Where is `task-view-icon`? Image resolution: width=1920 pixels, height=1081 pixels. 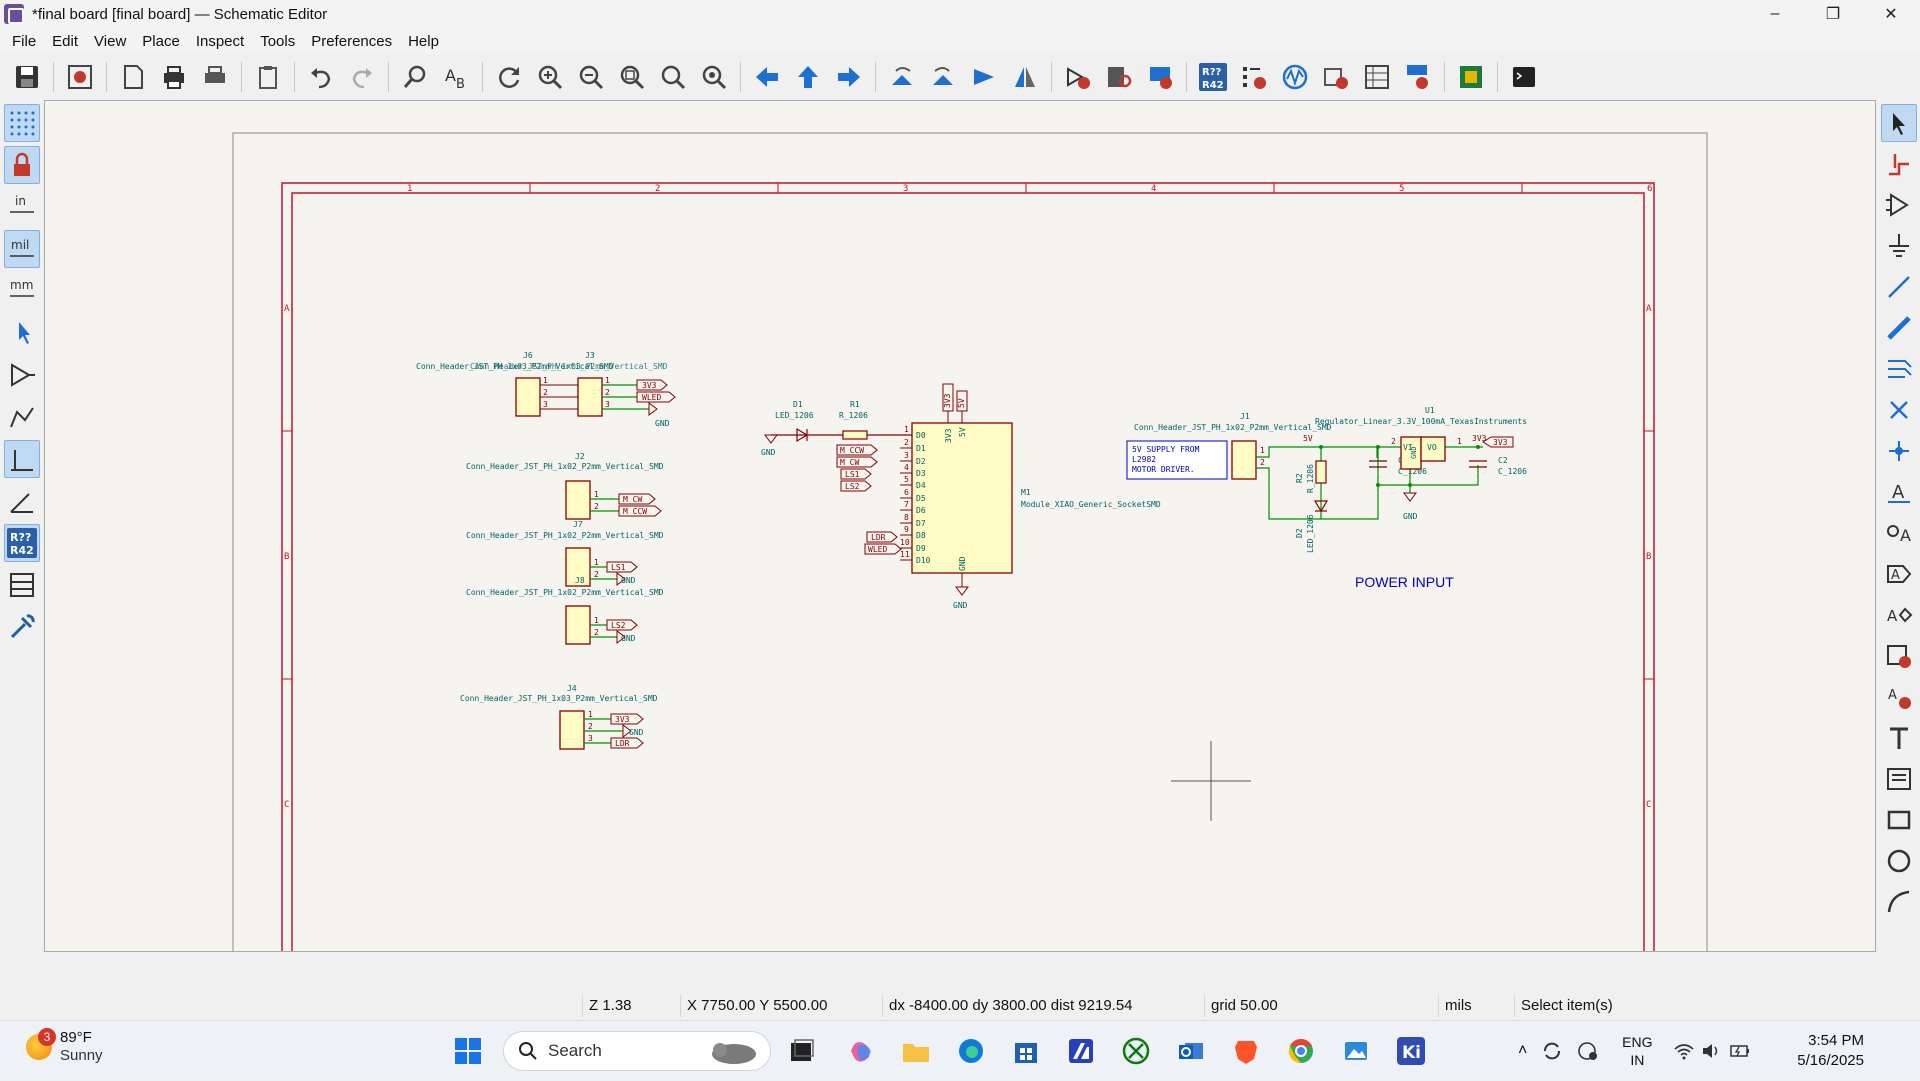 task-view-icon is located at coordinates (802, 1051).